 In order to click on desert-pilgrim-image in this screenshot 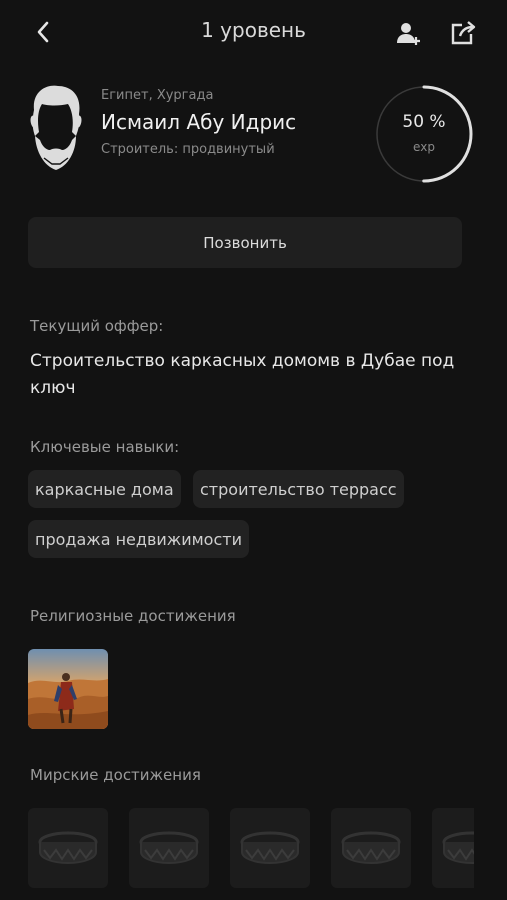, I will do `click(68, 689)`.